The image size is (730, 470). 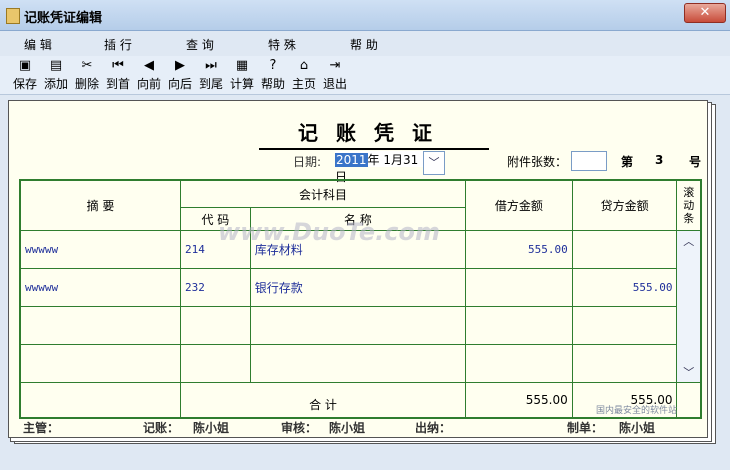 I want to click on exit-icon: ⇥, so click(x=335, y=65).